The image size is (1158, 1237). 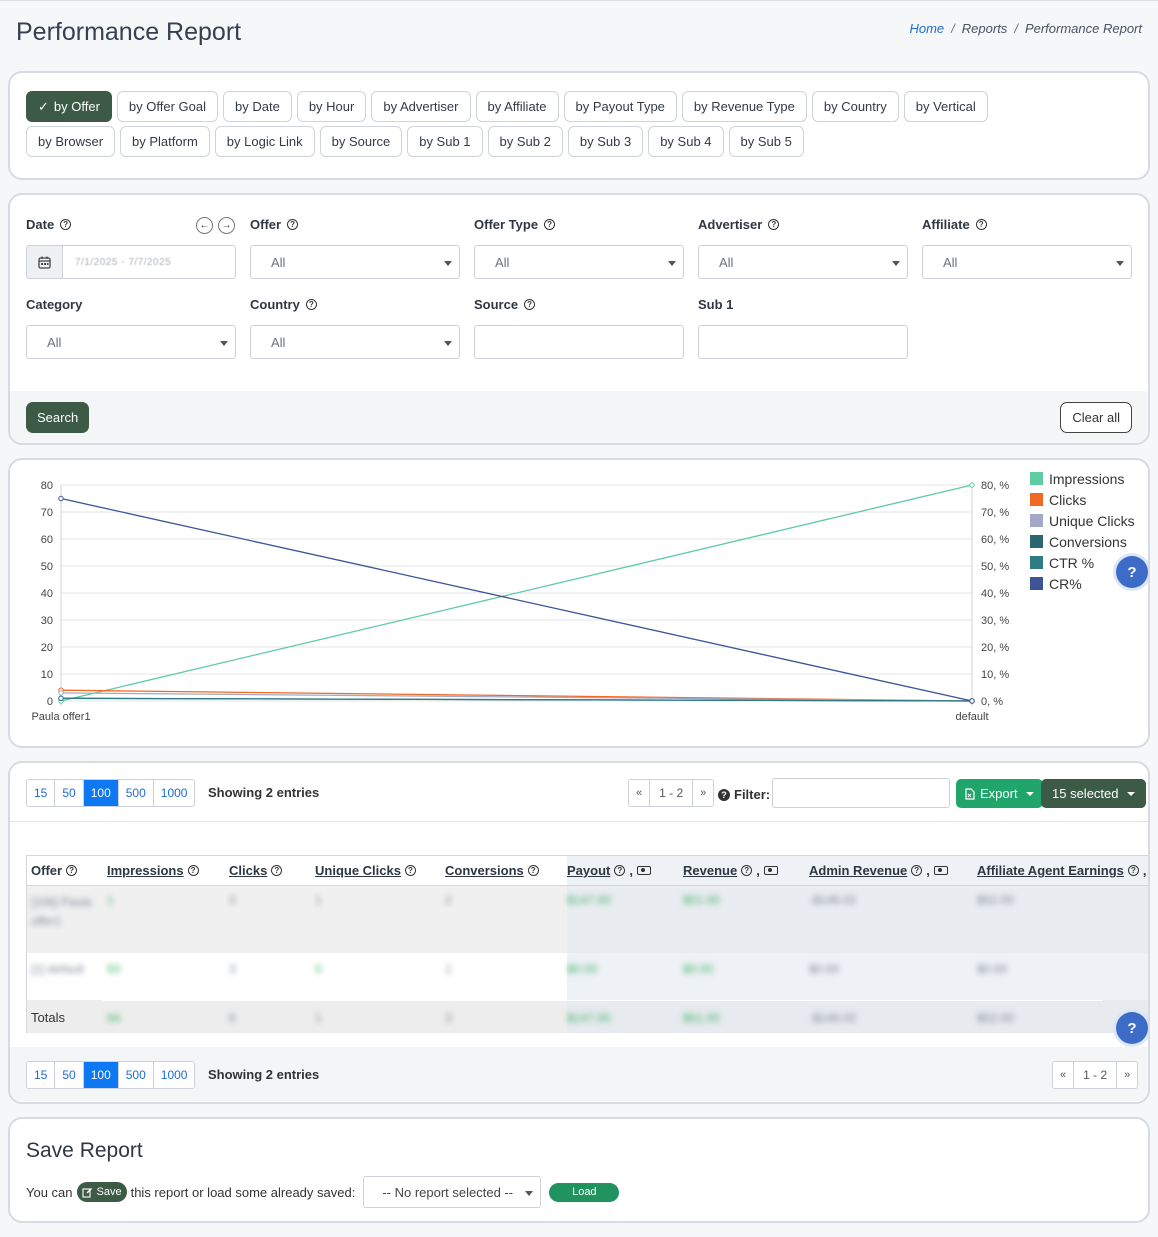 What do you see at coordinates (110, 900) in the screenshot?
I see `cell-impressions: 1` at bounding box center [110, 900].